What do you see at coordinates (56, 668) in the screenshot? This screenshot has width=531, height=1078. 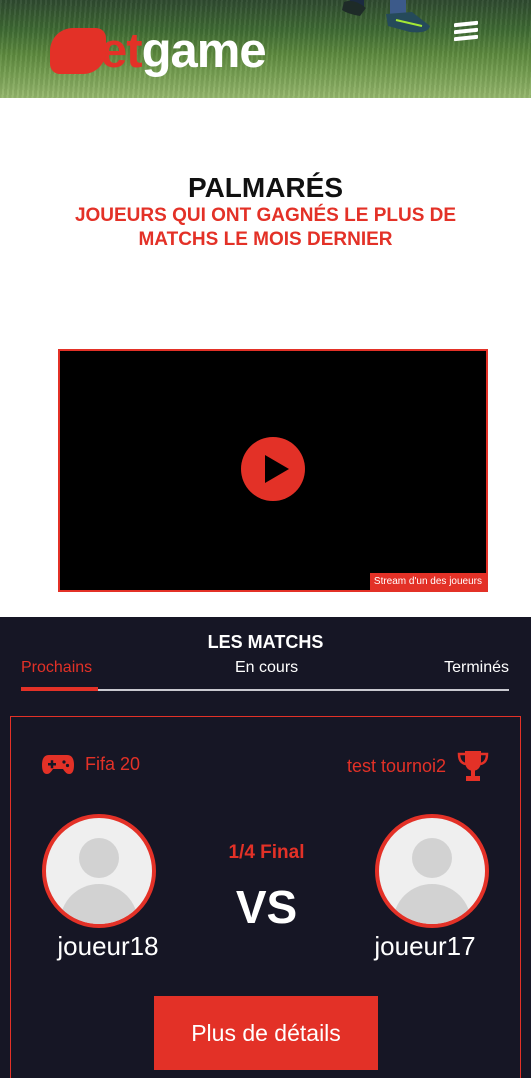 I see `tab-prochains: Prochains` at bounding box center [56, 668].